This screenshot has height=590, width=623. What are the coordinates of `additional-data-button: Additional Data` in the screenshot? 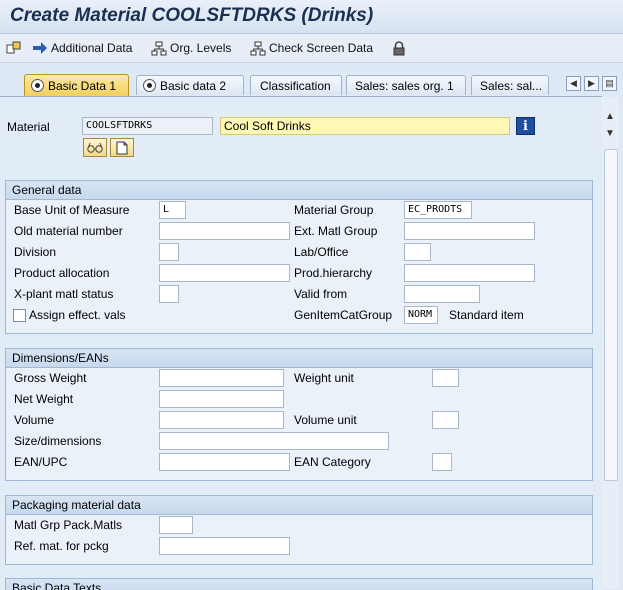 It's located at (82, 48).